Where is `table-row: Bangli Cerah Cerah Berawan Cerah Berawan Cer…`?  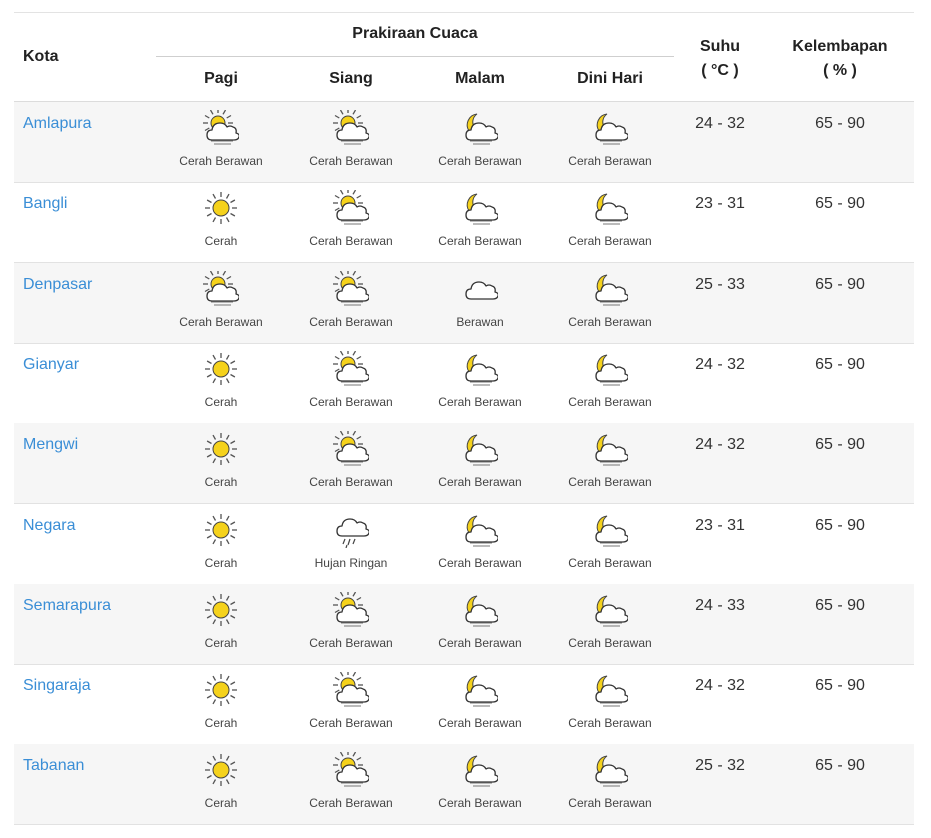
table-row: Bangli Cerah Cerah Berawan Cerah Berawan Cer… is located at coordinates (464, 223).